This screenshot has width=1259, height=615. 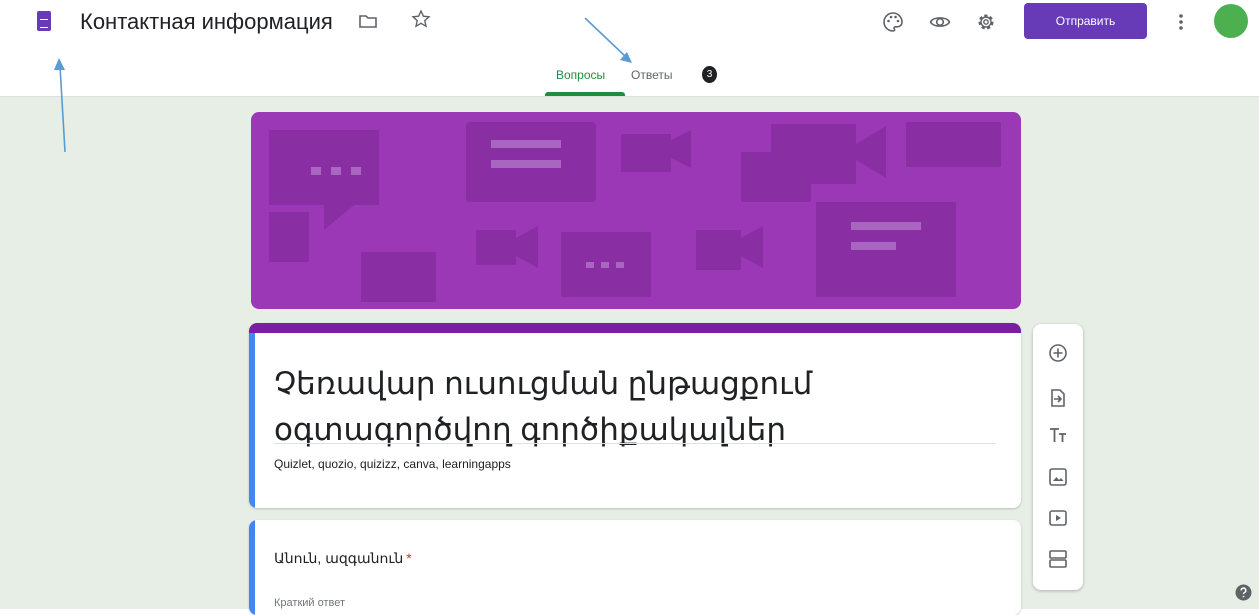 I want to click on title-divider, so click(x=635, y=443).